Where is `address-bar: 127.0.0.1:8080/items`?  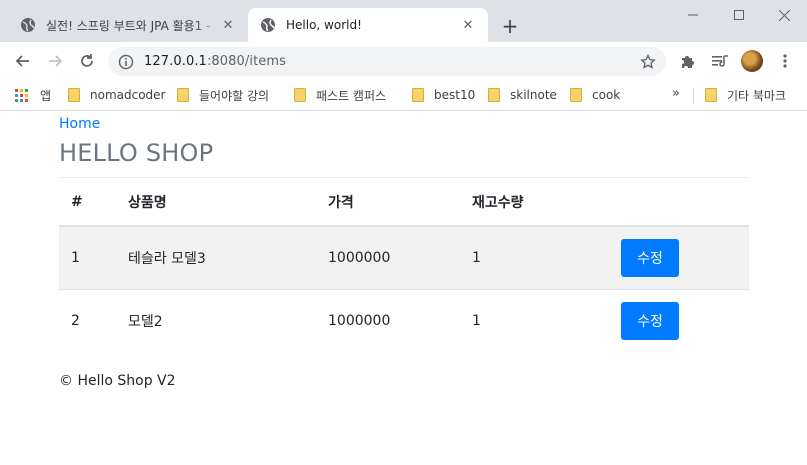 address-bar: 127.0.0.1:8080/items is located at coordinates (387, 61).